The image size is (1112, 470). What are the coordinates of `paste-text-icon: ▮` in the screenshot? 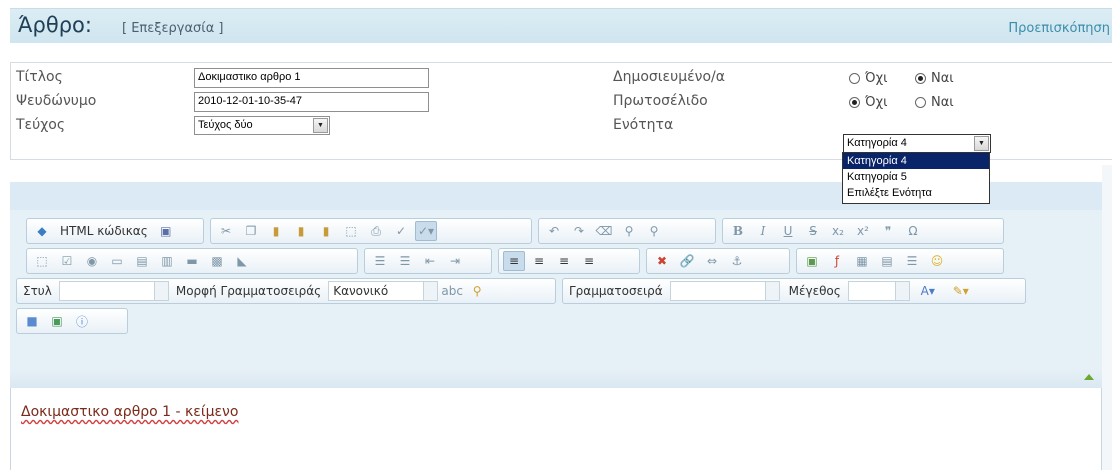 It's located at (301, 231).